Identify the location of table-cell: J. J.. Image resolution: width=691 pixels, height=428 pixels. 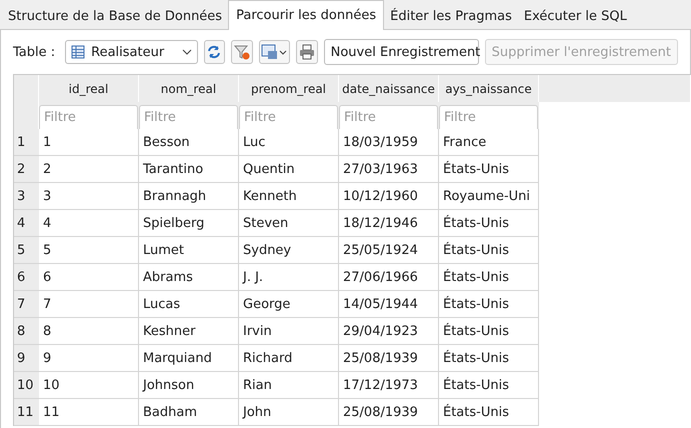
(289, 277).